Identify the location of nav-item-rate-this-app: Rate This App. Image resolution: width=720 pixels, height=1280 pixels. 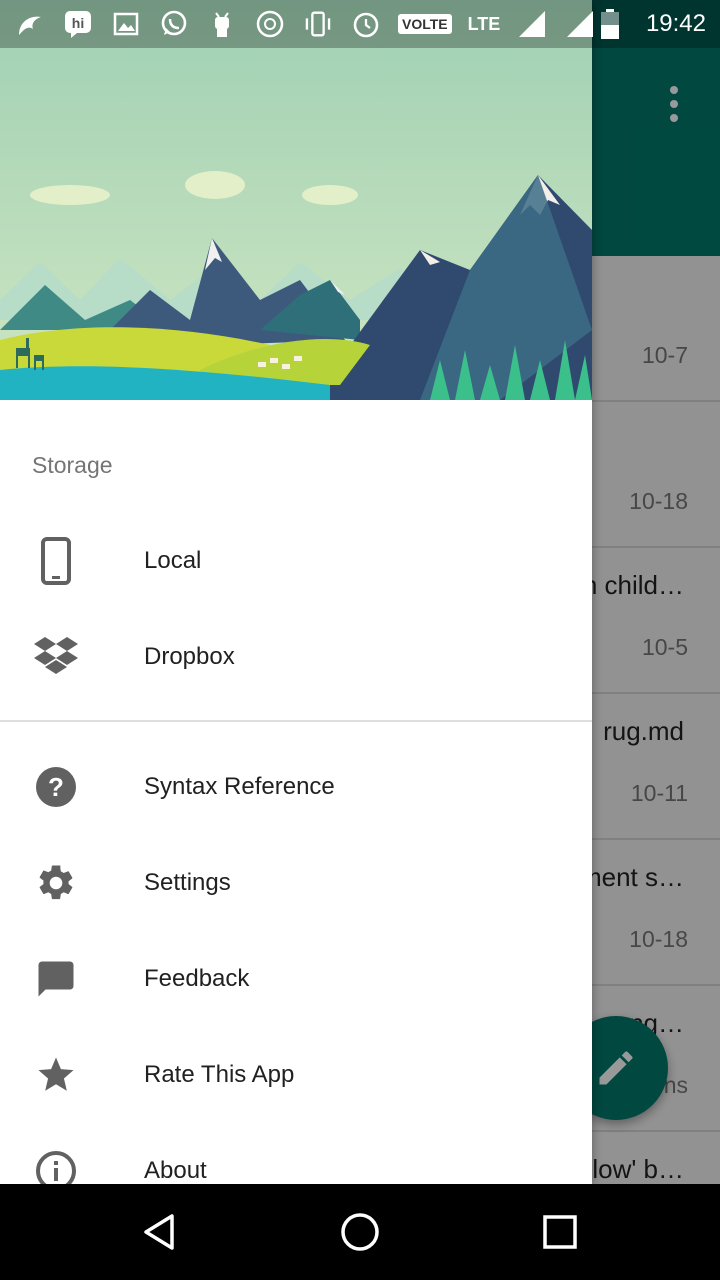
(296, 1075).